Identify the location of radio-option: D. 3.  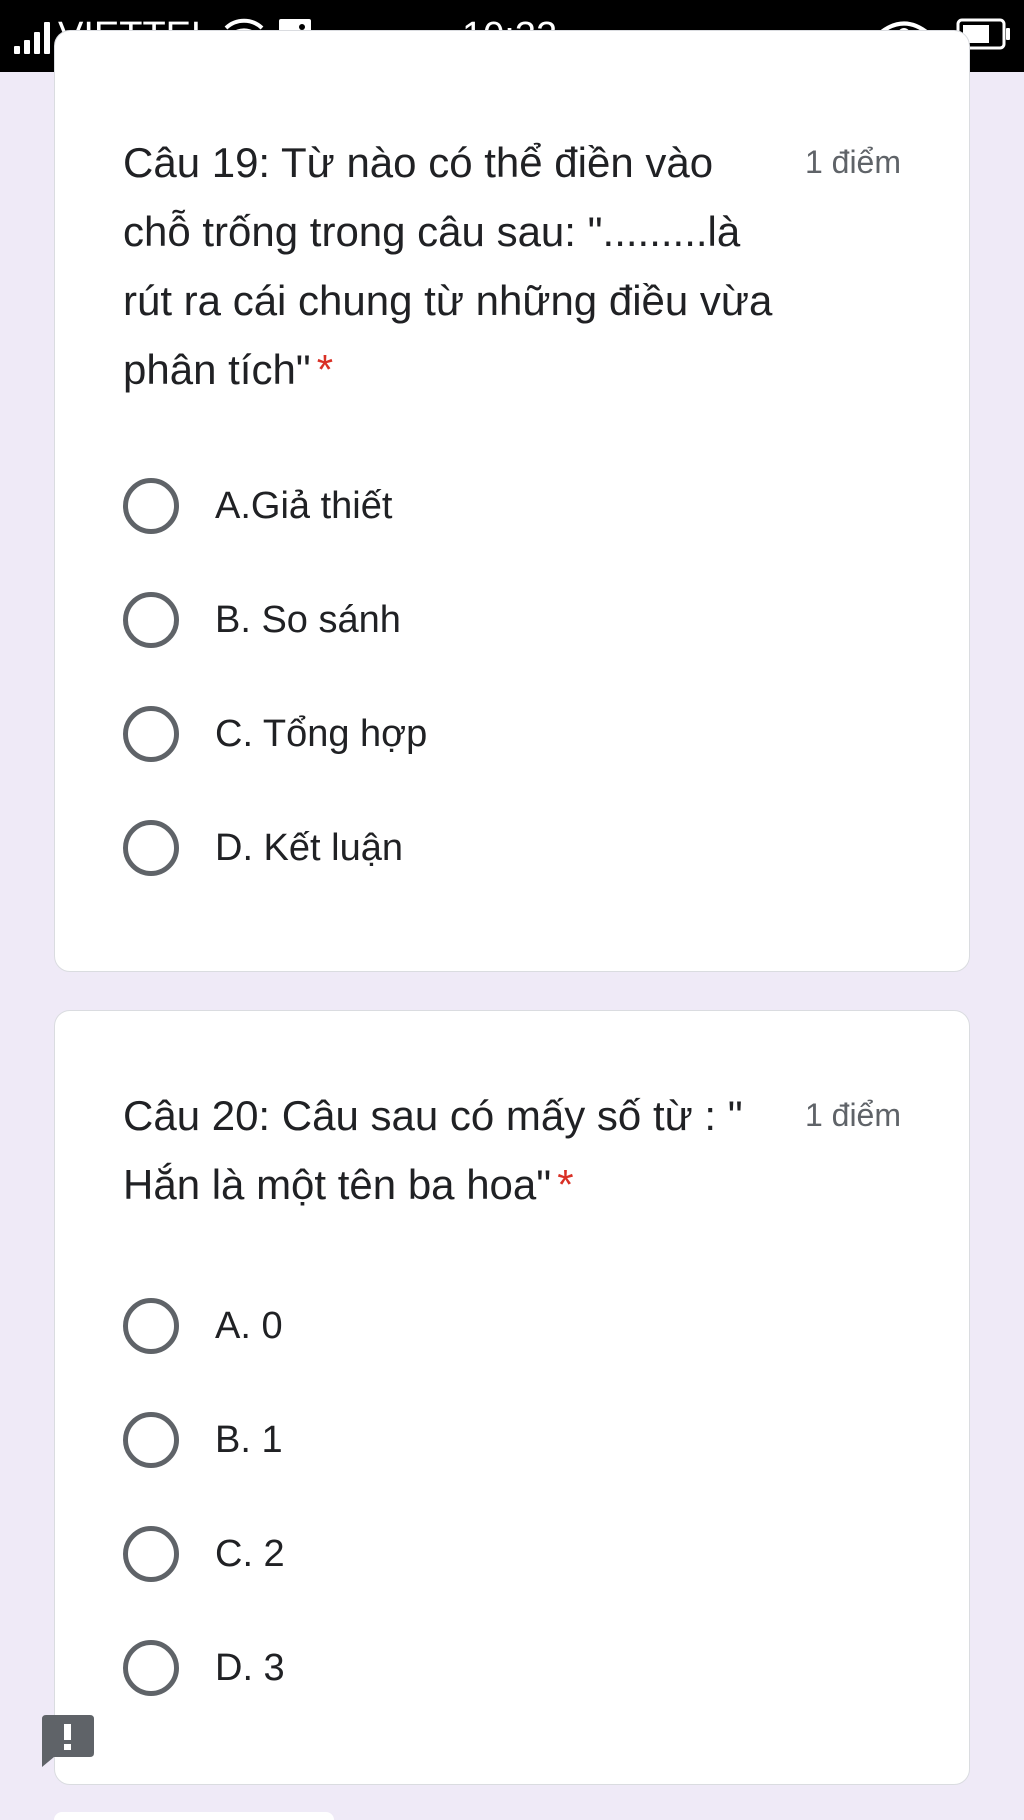
(204, 1668).